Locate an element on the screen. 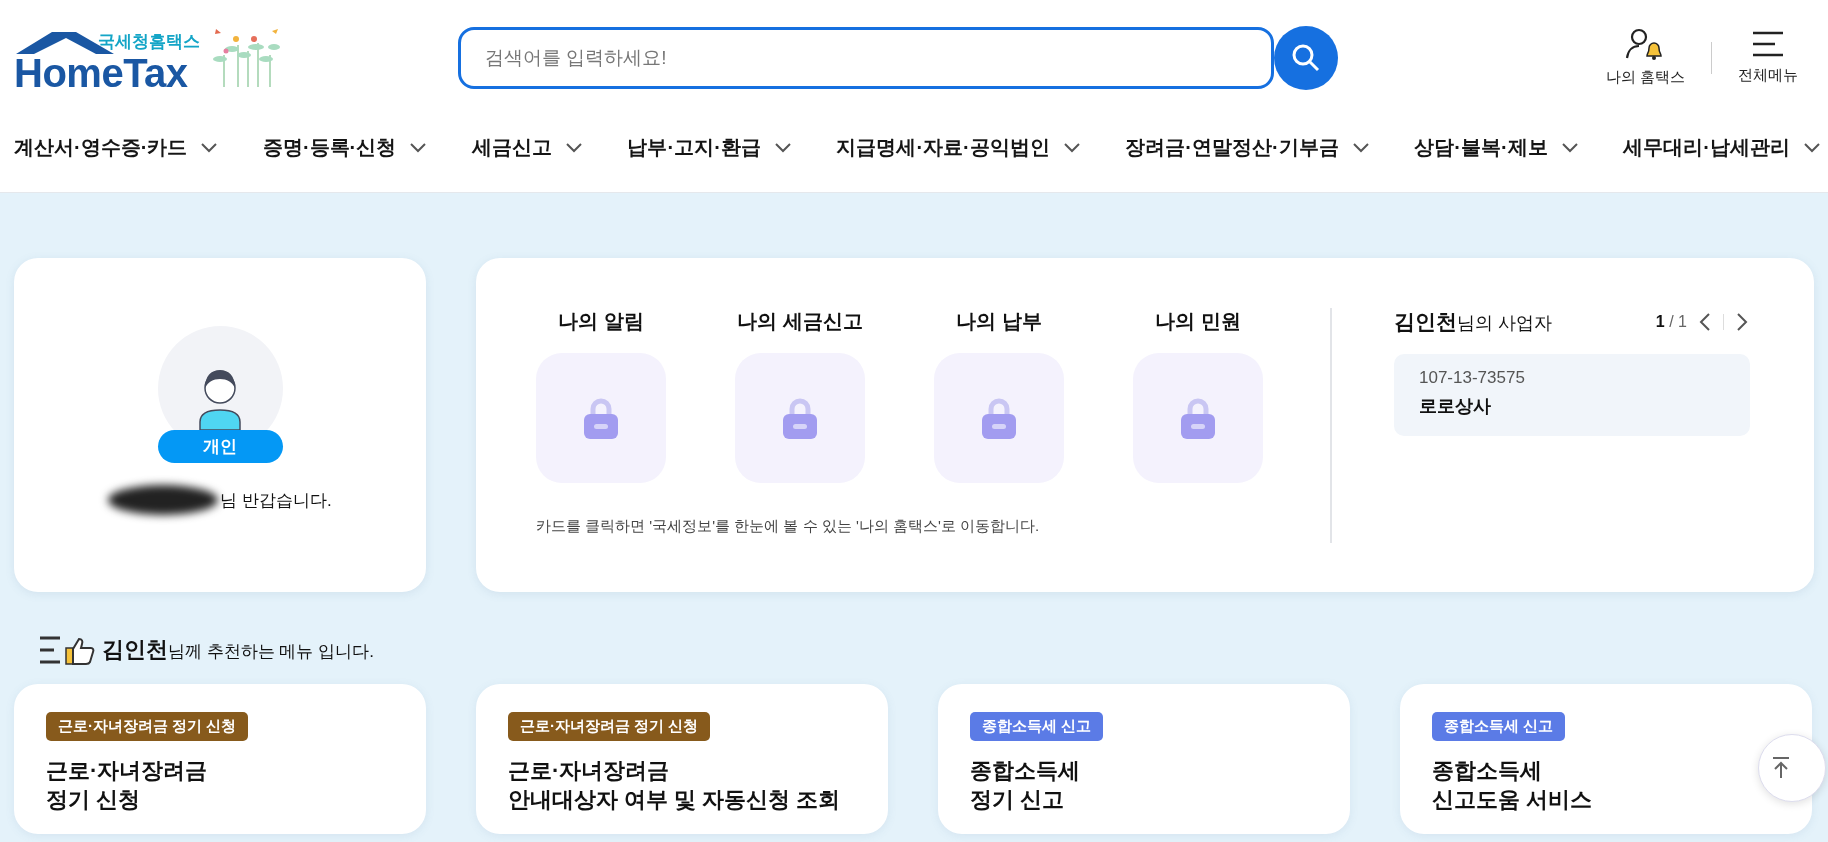 This screenshot has height=842, width=1828. menu-card-title: 근로·자녀장려금 안내대상자 여부 및 자동신청 조회 is located at coordinates (674, 785).